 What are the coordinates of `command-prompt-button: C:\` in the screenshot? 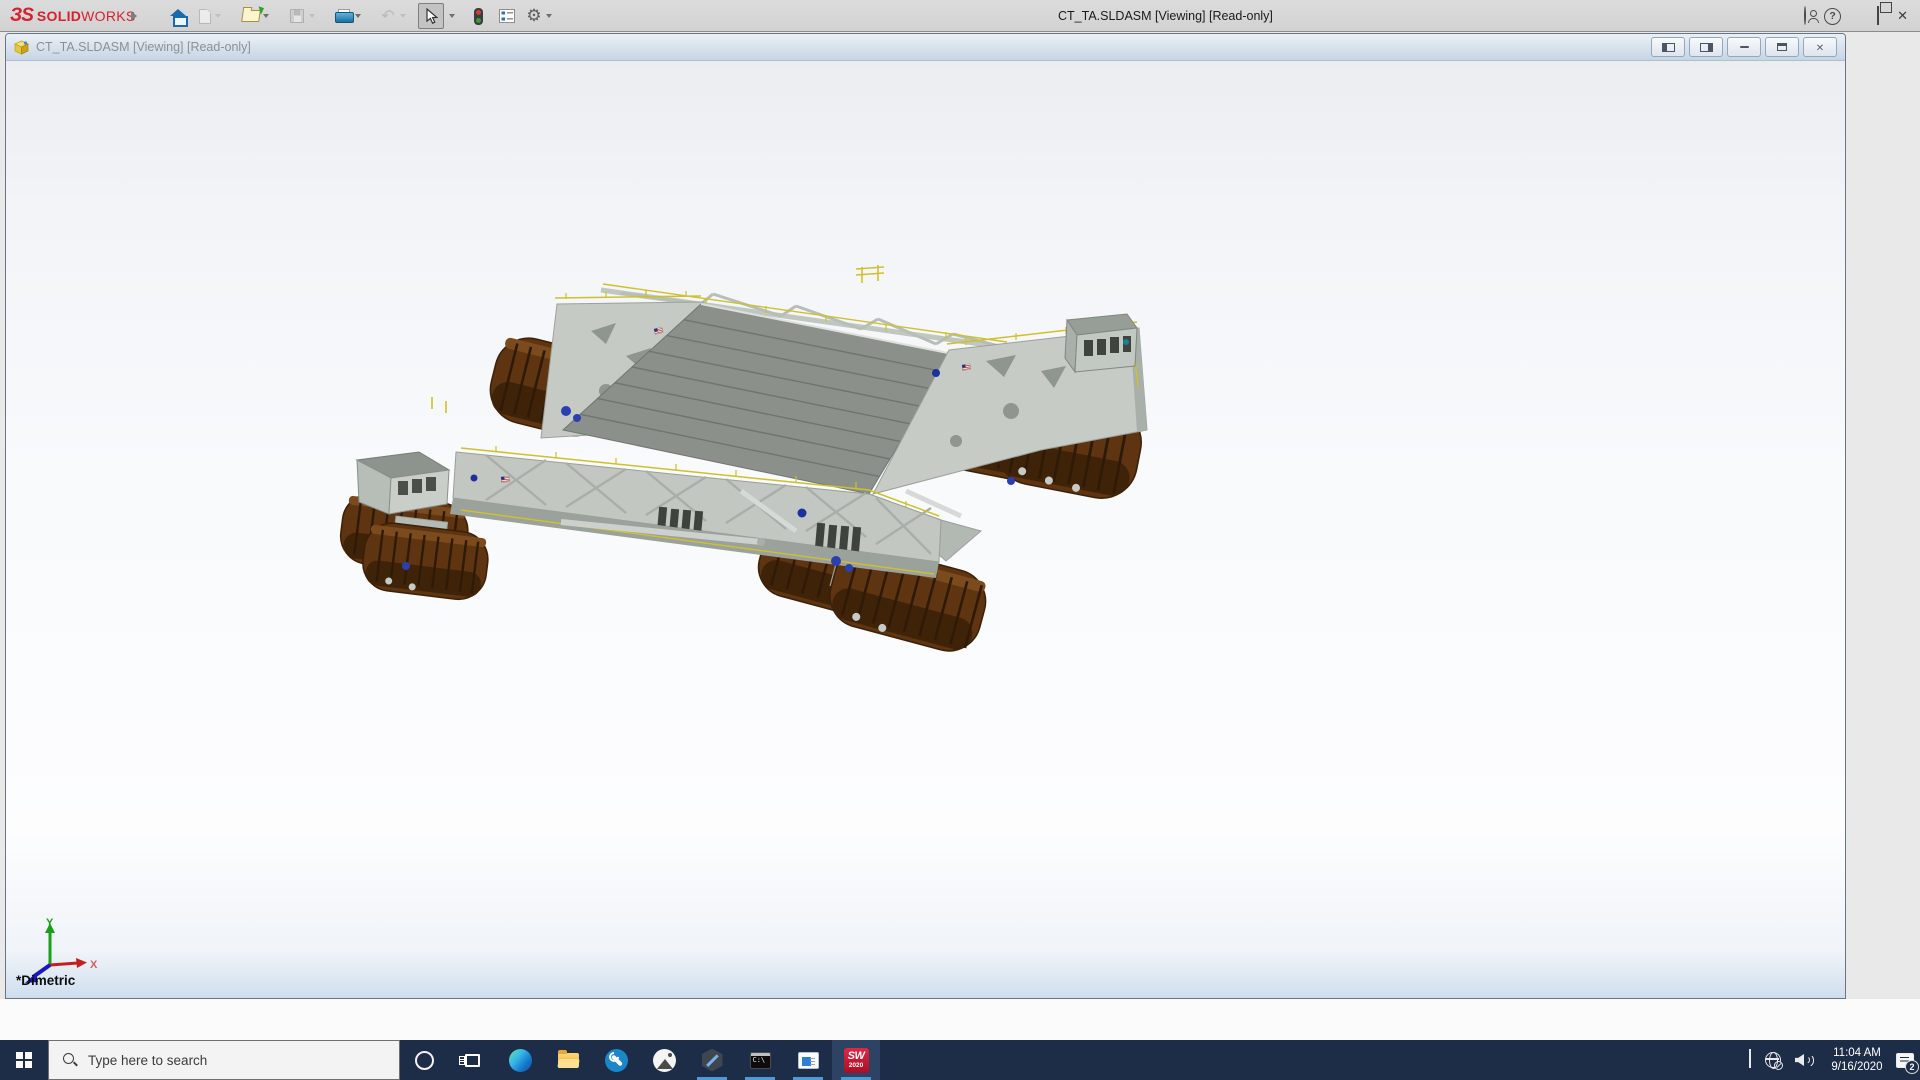 It's located at (760, 1060).